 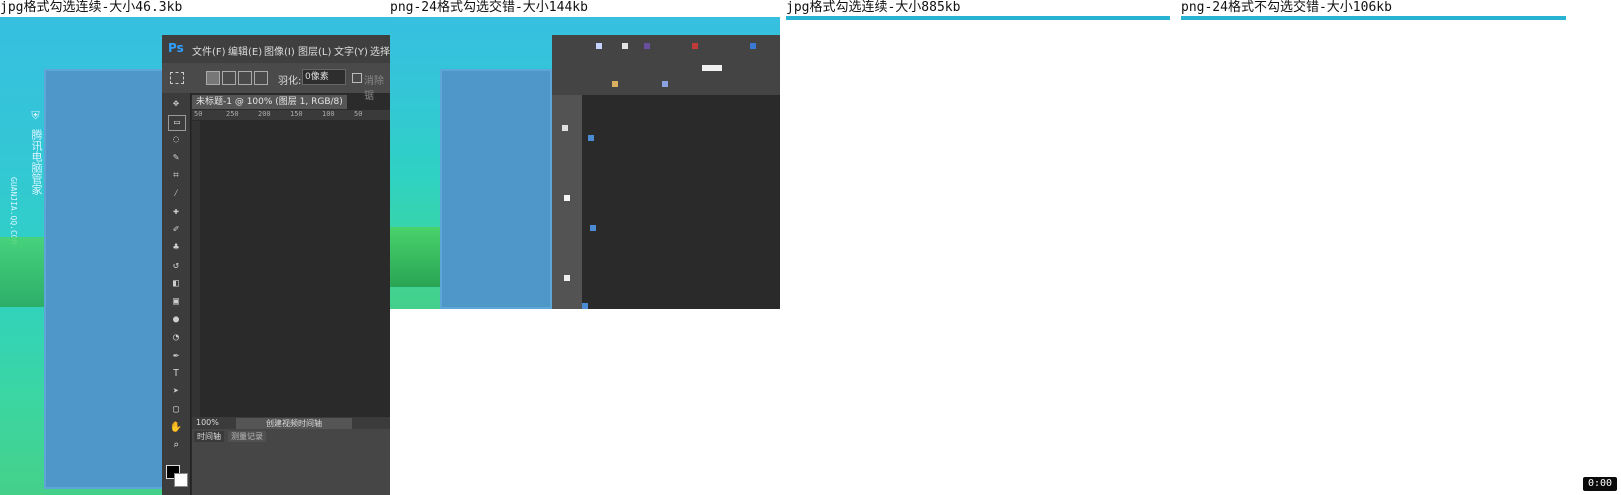 What do you see at coordinates (209, 436) in the screenshot?
I see `tab-timeline: 时间轴` at bounding box center [209, 436].